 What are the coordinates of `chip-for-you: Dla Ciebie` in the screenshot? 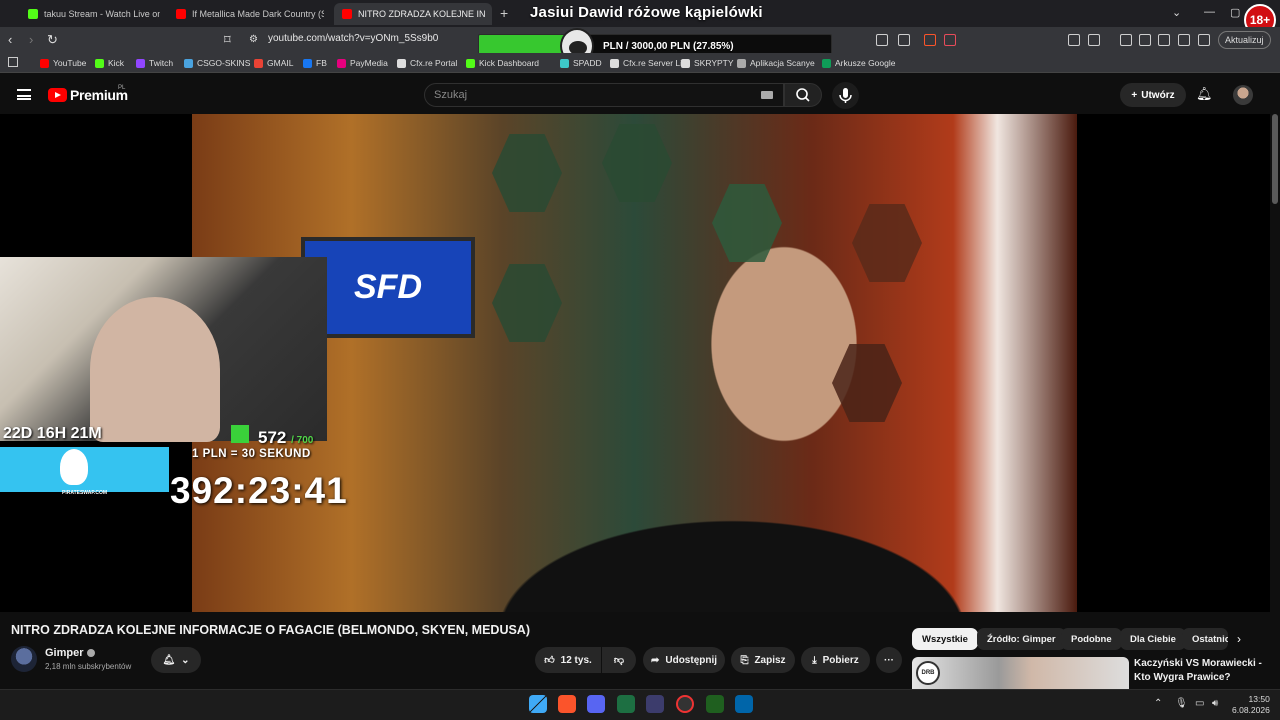 It's located at (1153, 639).